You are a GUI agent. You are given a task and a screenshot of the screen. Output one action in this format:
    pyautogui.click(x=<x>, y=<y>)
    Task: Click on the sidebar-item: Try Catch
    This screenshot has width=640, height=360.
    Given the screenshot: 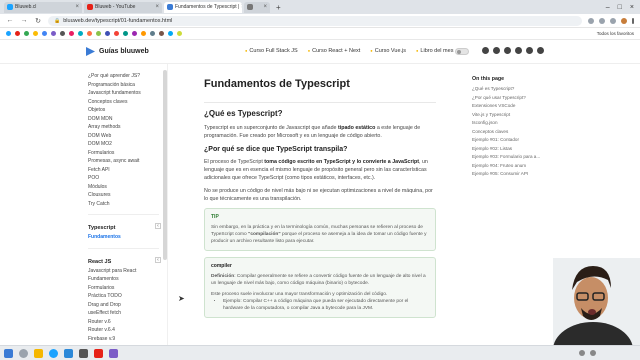 What is the action you would take?
    pyautogui.click(x=123, y=204)
    